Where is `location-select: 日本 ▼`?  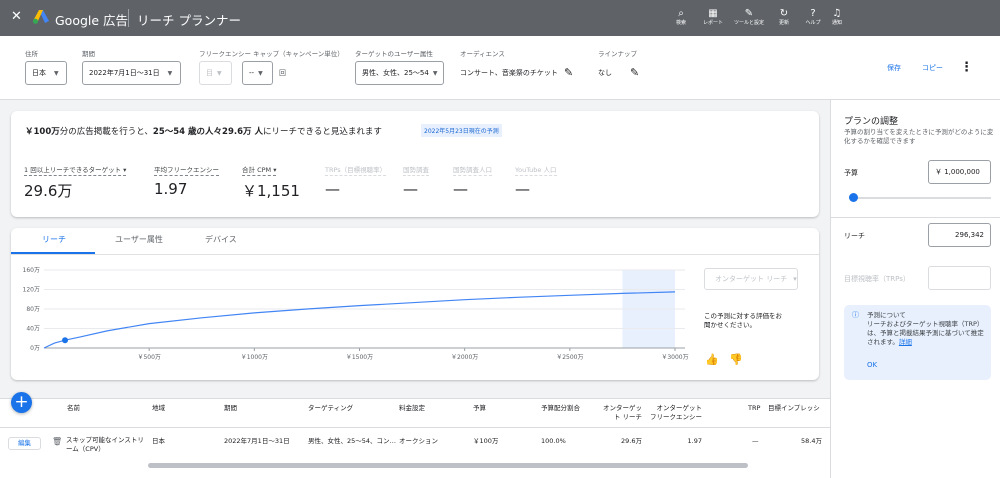
location-select: 日本 ▼ is located at coordinates (46, 73).